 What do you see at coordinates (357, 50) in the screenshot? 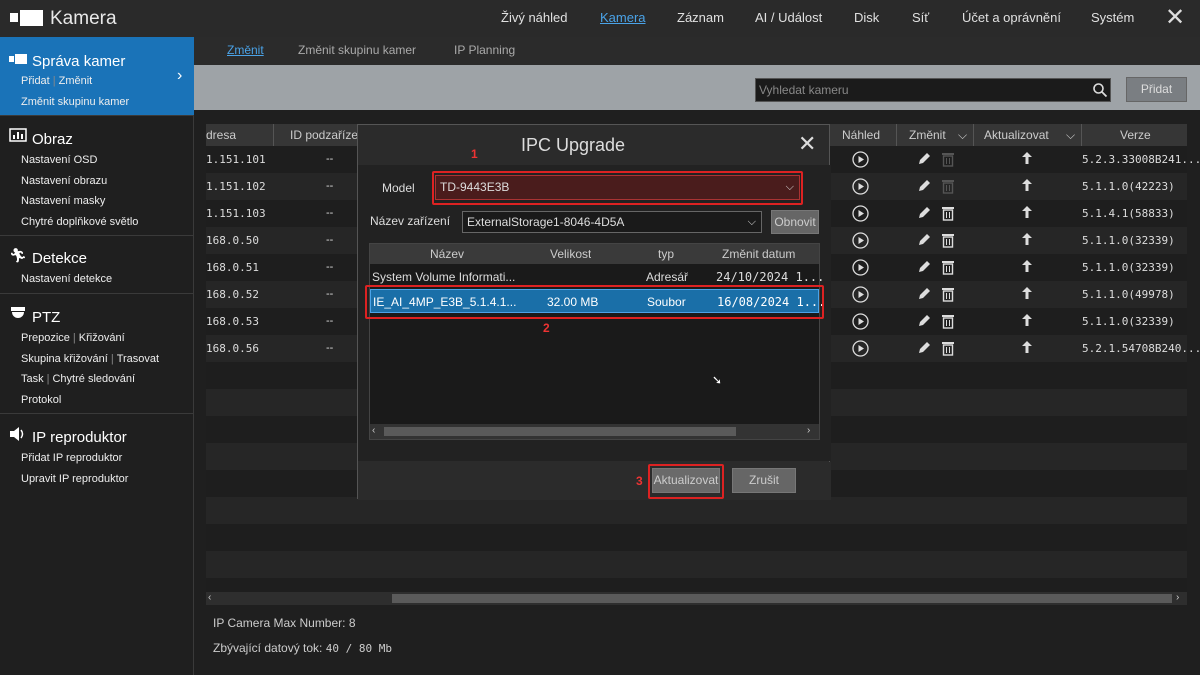
I see `tab-edit-camera-group: Změnit skupinu kamer` at bounding box center [357, 50].